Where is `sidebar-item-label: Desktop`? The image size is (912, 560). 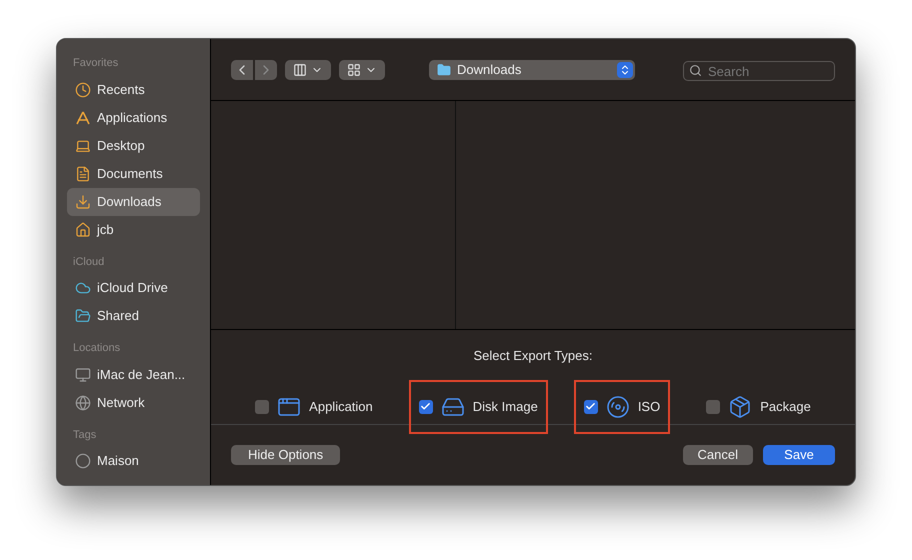 sidebar-item-label: Desktop is located at coordinates (121, 145).